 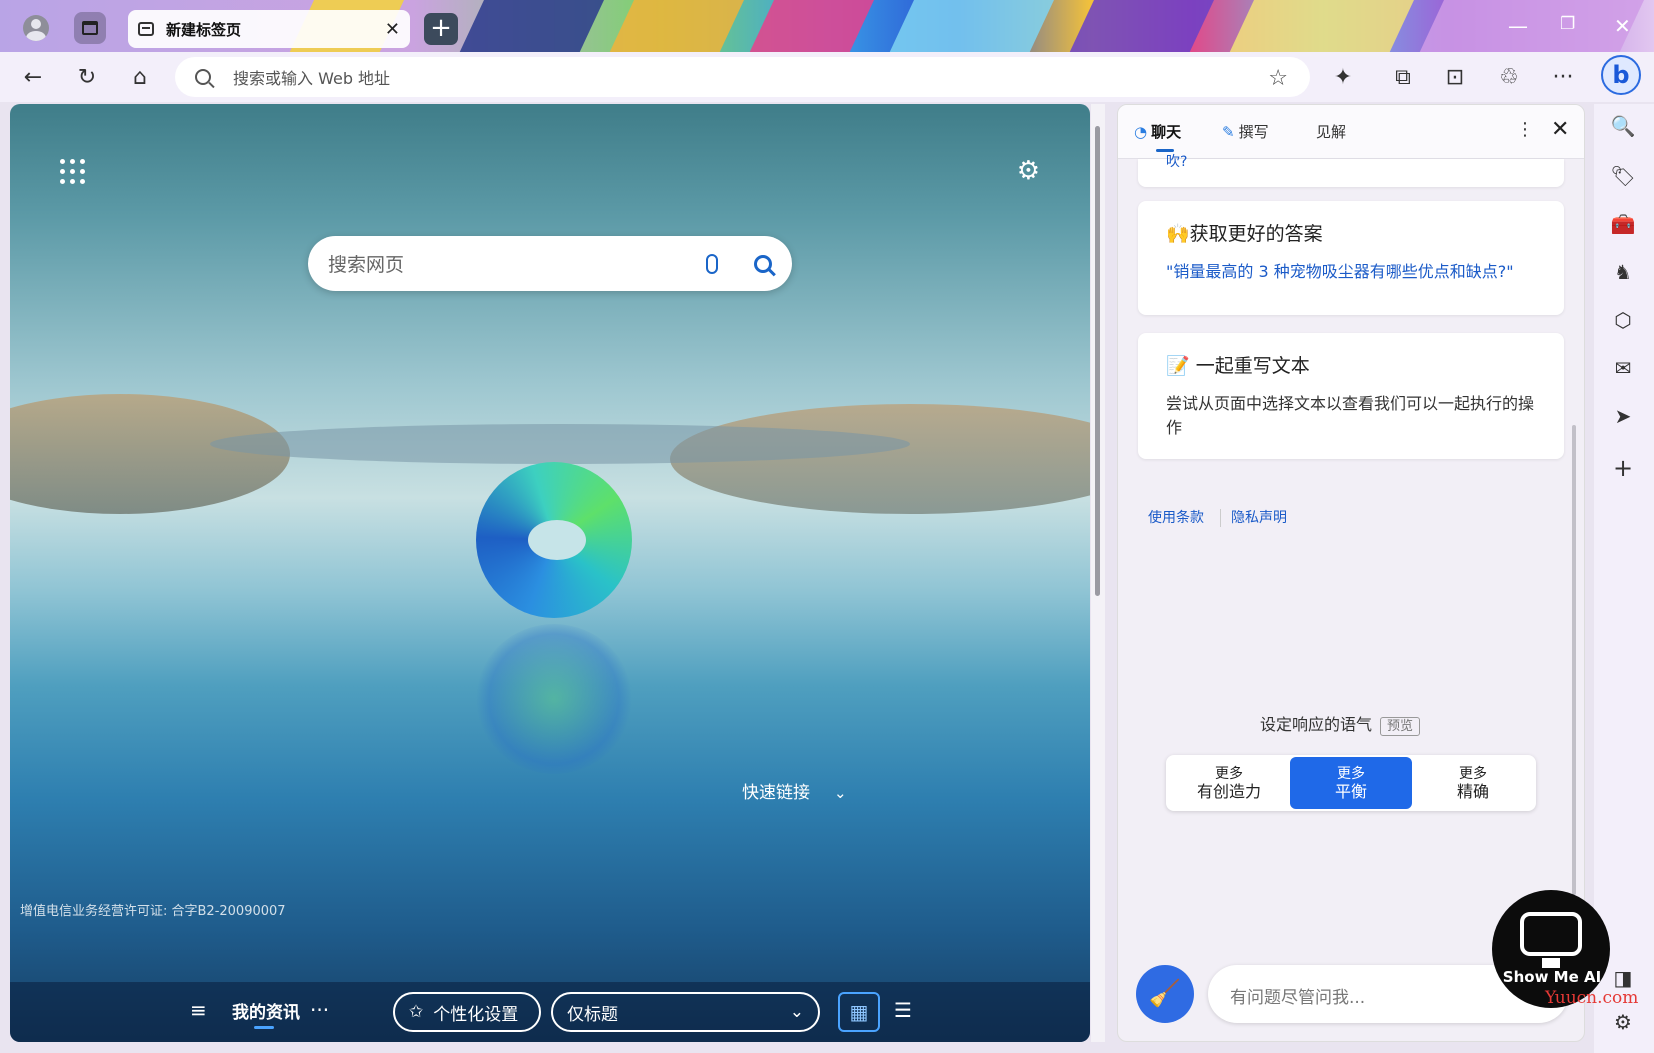 I want to click on restore-icon: ❐, so click(x=1567, y=24).